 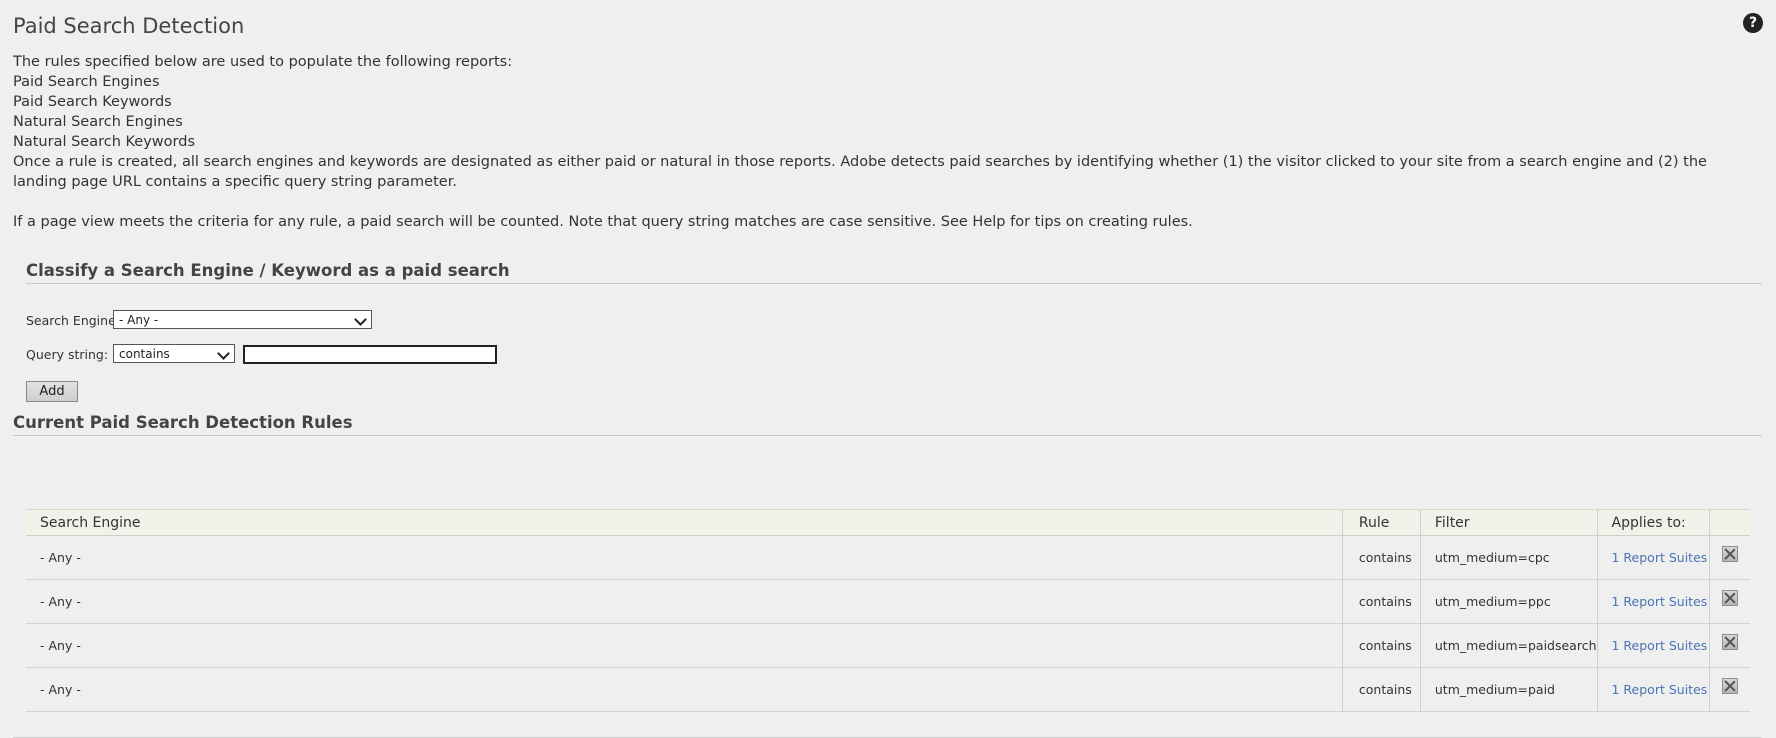 I want to click on query-operator-select-value: contains, so click(x=144, y=354).